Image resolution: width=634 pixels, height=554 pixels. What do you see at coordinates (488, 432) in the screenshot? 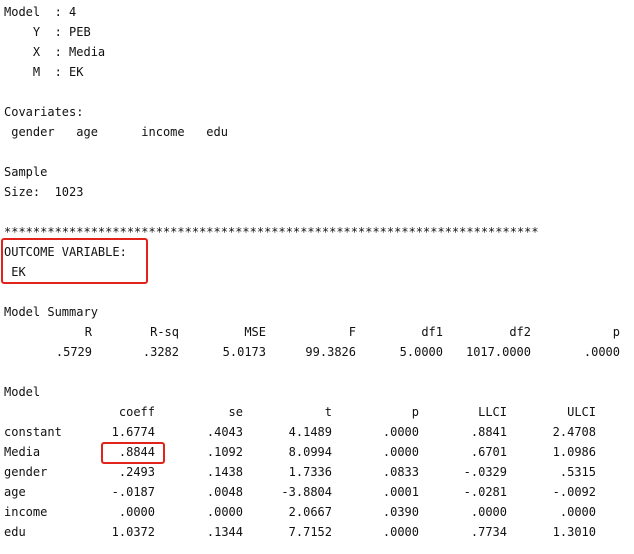
I see `model-cell-constant-llci: .8841` at bounding box center [488, 432].